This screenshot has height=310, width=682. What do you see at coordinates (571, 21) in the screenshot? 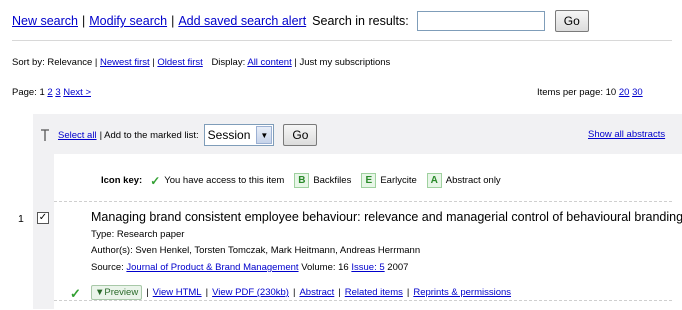
I see `search-go-button: Go` at bounding box center [571, 21].